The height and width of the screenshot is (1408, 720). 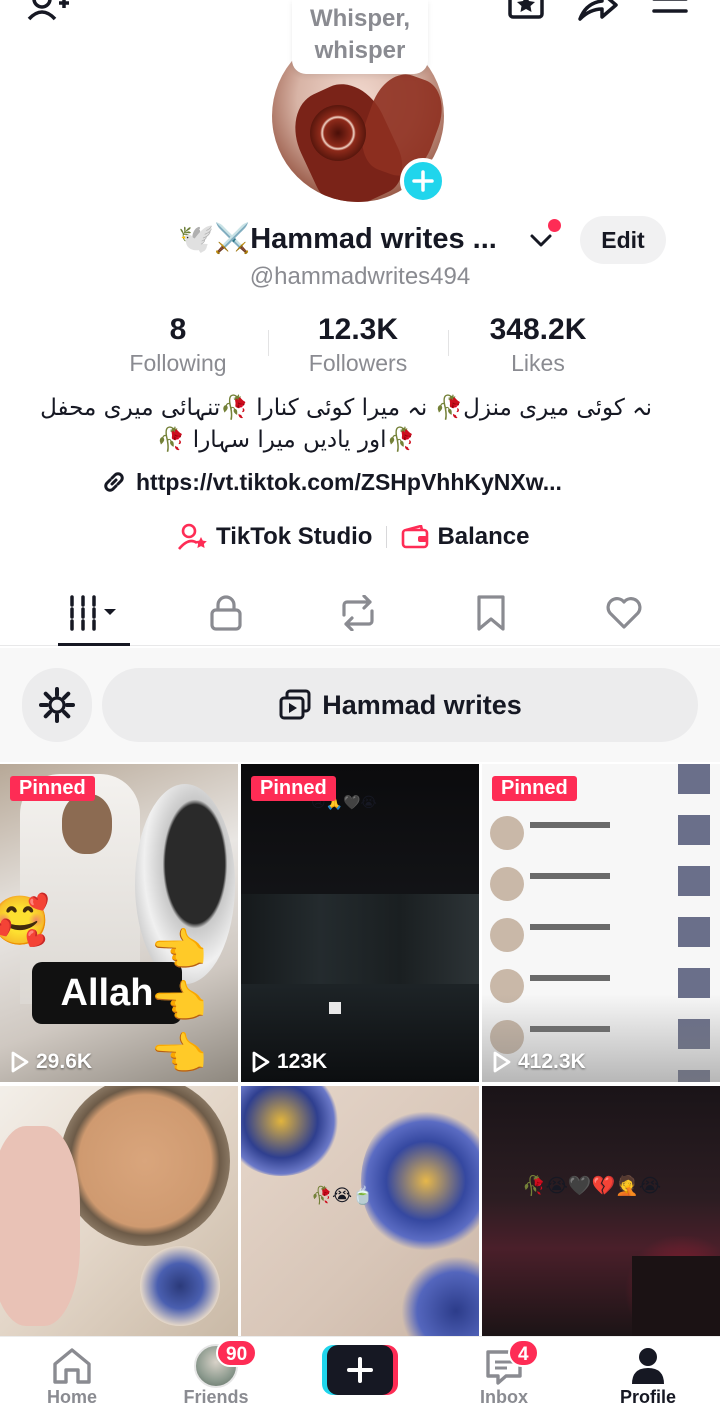 I want to click on avatar-note-bubble: Whisper, whisper, so click(x=360, y=37).